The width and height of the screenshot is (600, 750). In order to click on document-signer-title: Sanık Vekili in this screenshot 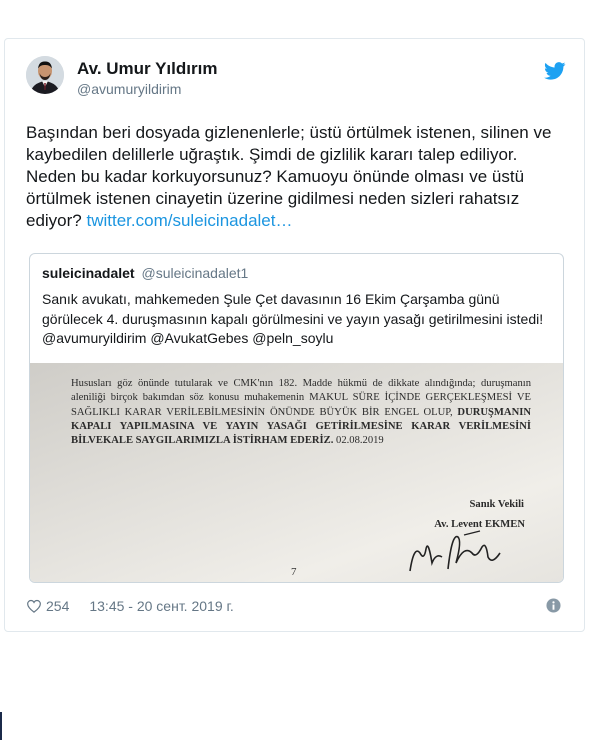, I will do `click(496, 504)`.